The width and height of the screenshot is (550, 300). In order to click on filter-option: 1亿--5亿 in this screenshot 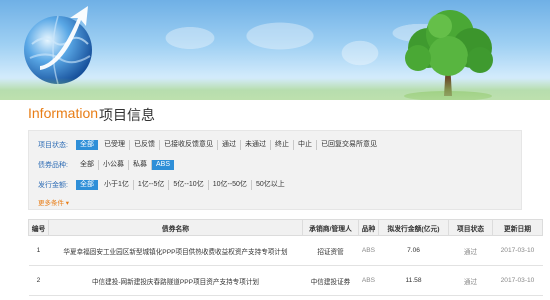, I will do `click(152, 185)`.